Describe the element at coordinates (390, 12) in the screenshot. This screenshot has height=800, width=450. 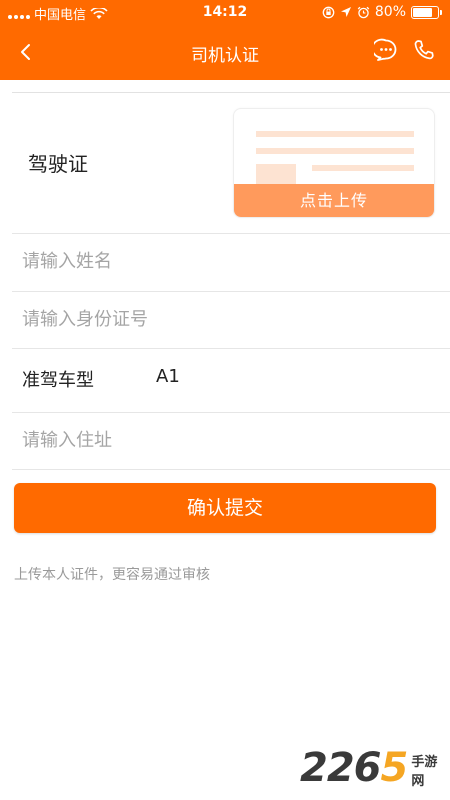
I see `battery-percent: 80%` at that location.